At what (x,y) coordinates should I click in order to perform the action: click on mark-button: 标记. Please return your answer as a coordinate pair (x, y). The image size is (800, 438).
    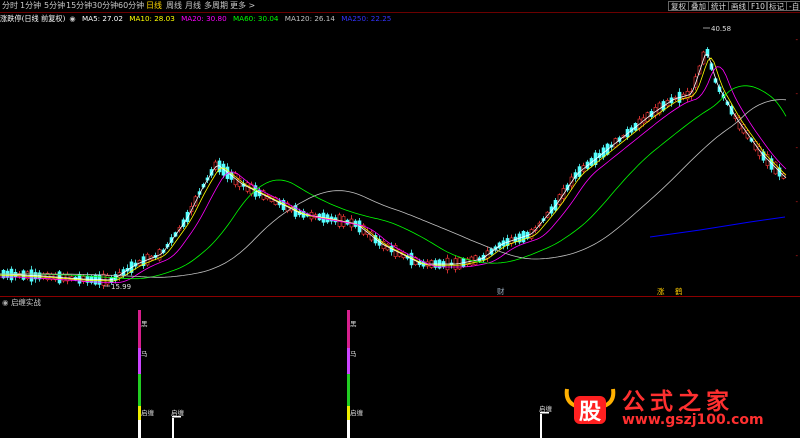
    Looking at the image, I should click on (776, 6).